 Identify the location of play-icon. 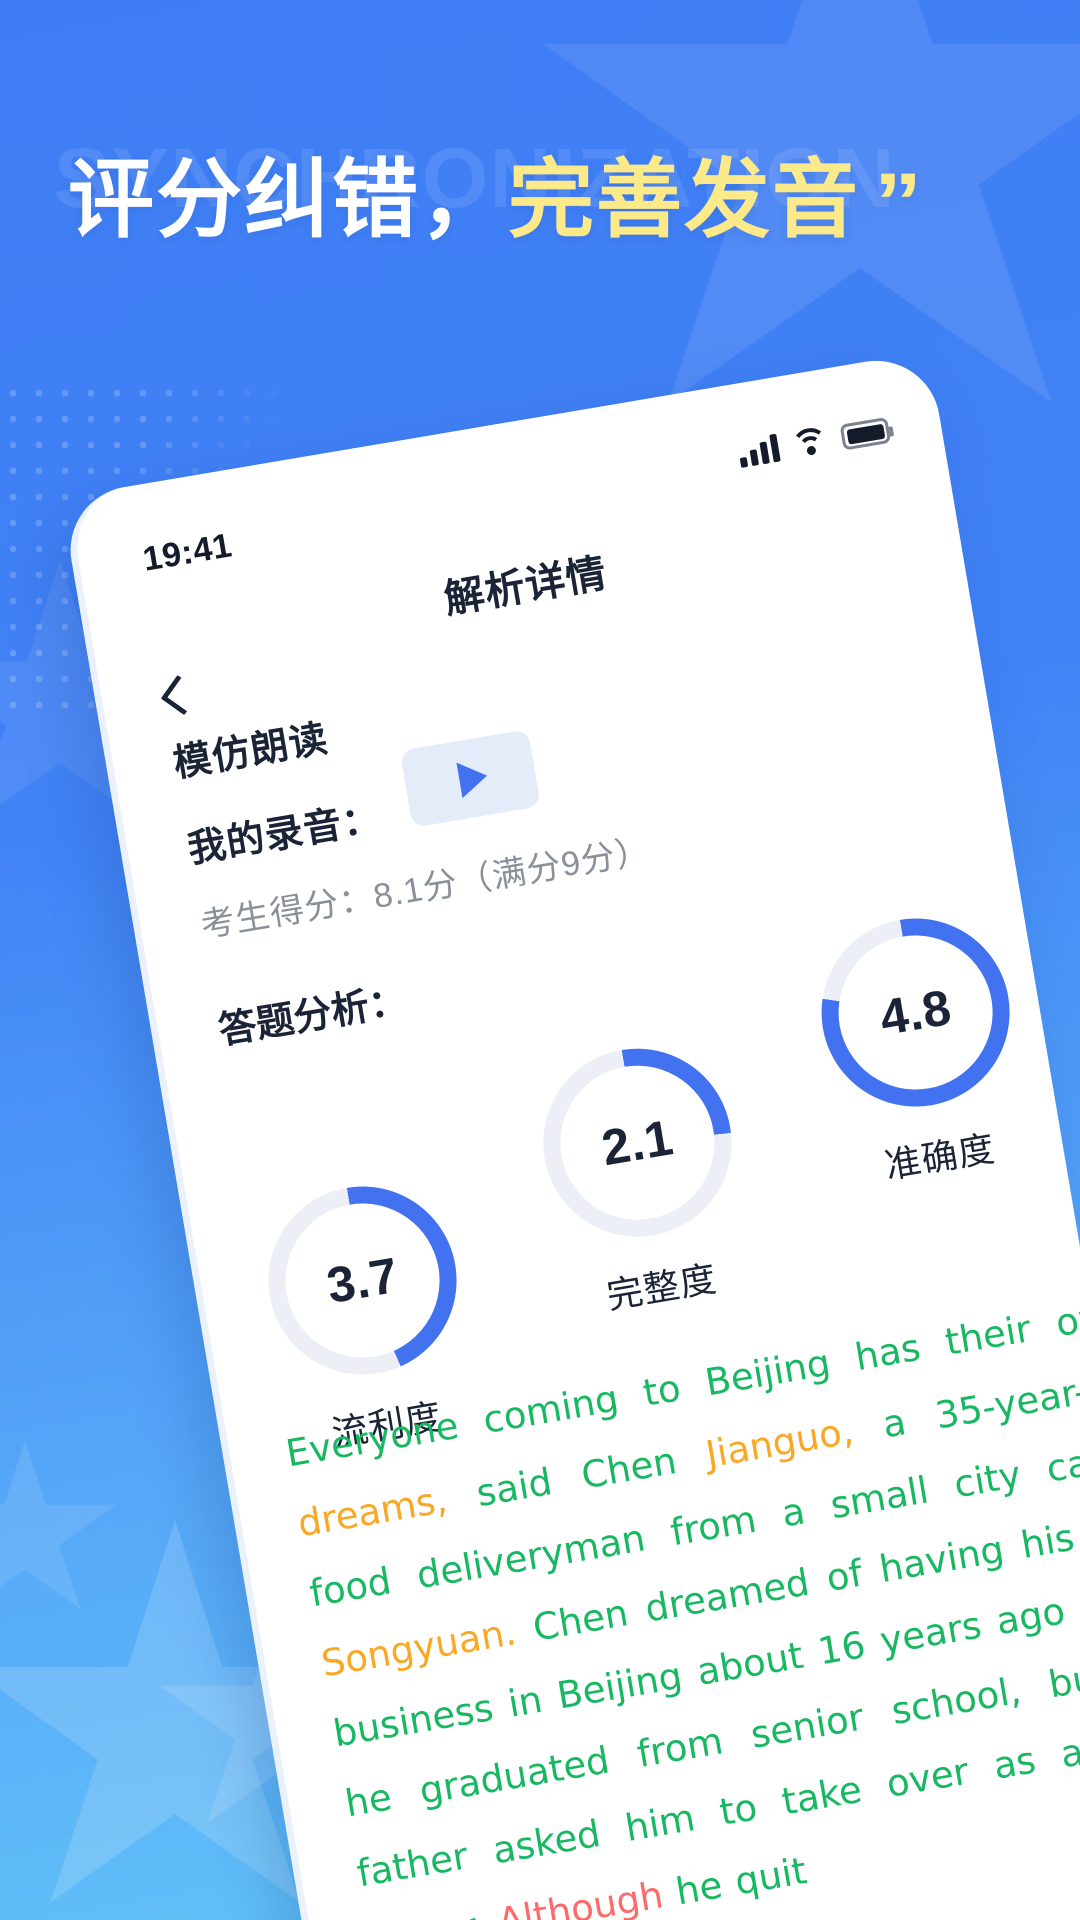
(473, 777).